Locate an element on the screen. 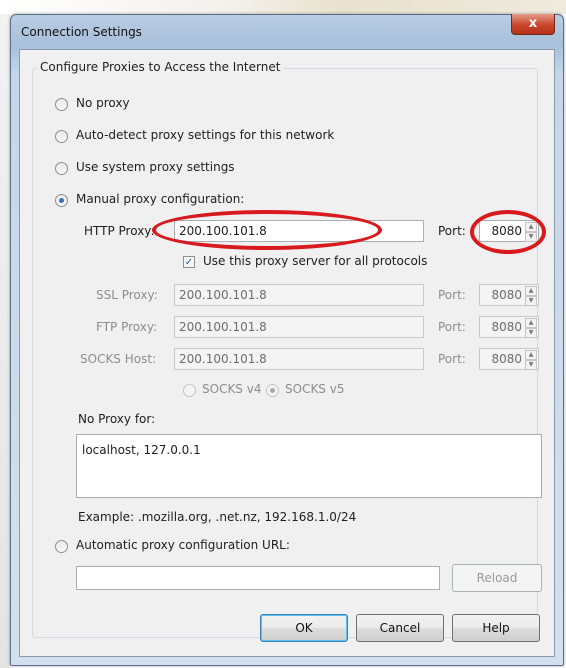 The height and width of the screenshot is (668, 566). socks-port-spinner: 8080 ▲ ▼ is located at coordinates (509, 359).